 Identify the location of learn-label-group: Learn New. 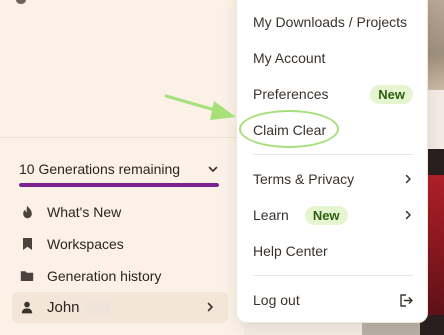
(300, 215).